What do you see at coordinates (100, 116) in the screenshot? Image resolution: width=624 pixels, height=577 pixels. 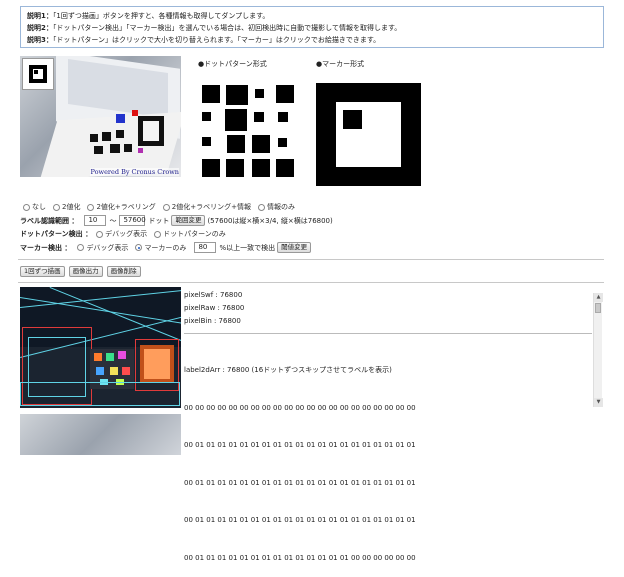 I see `camera-preview: Powered By Cronus Crown` at bounding box center [100, 116].